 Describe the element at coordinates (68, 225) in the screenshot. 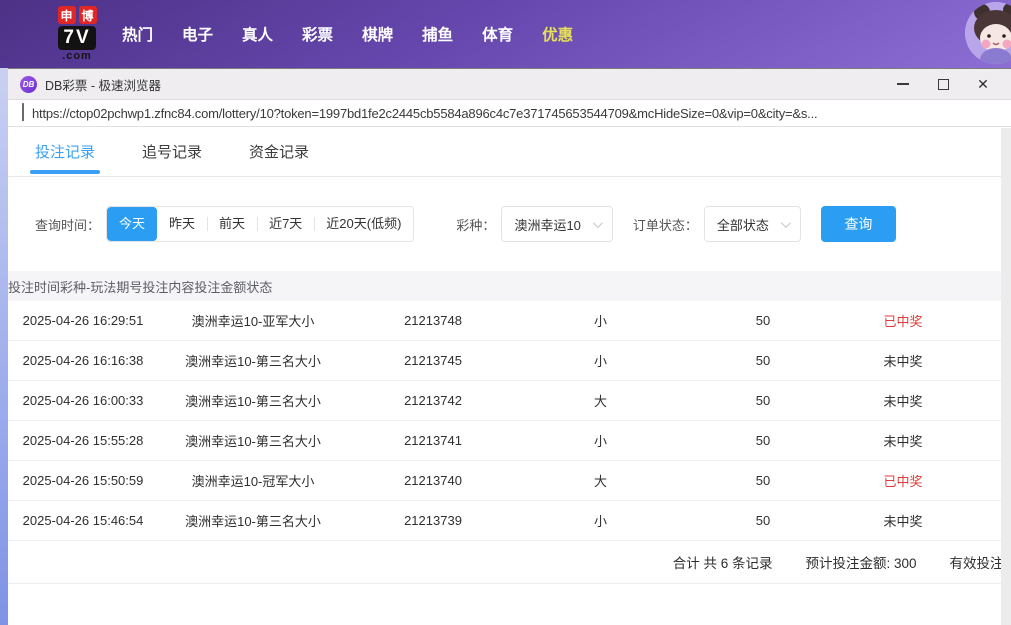

I see `time-filter-label: 查询时间：` at that location.